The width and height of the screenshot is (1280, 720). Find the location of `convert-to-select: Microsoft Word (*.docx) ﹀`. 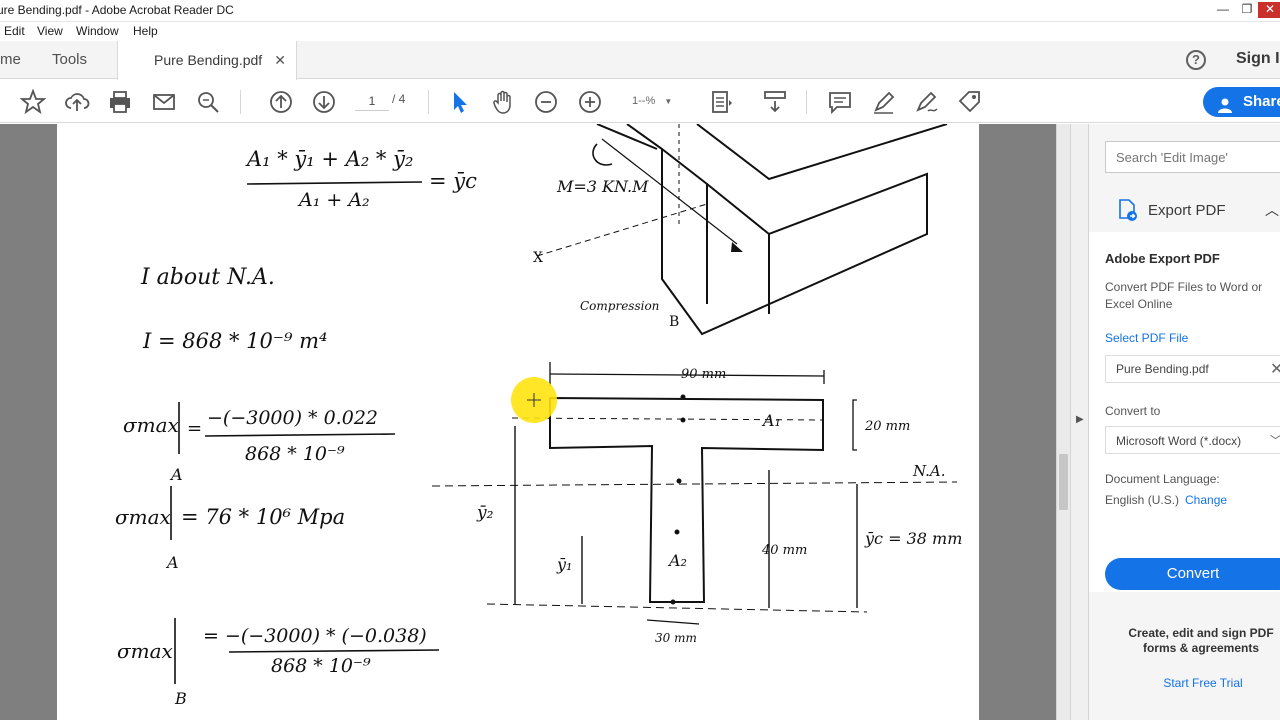

convert-to-select: Microsoft Word (*.docx) ﹀ is located at coordinates (1192, 440).